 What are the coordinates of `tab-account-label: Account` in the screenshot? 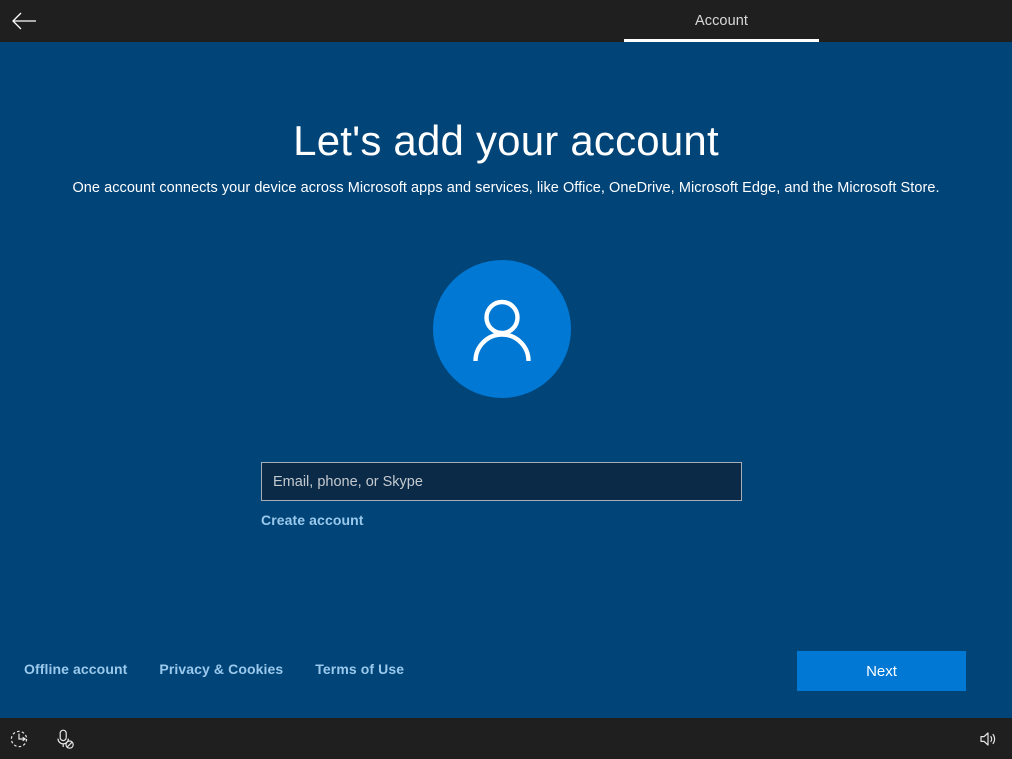 It's located at (721, 21).